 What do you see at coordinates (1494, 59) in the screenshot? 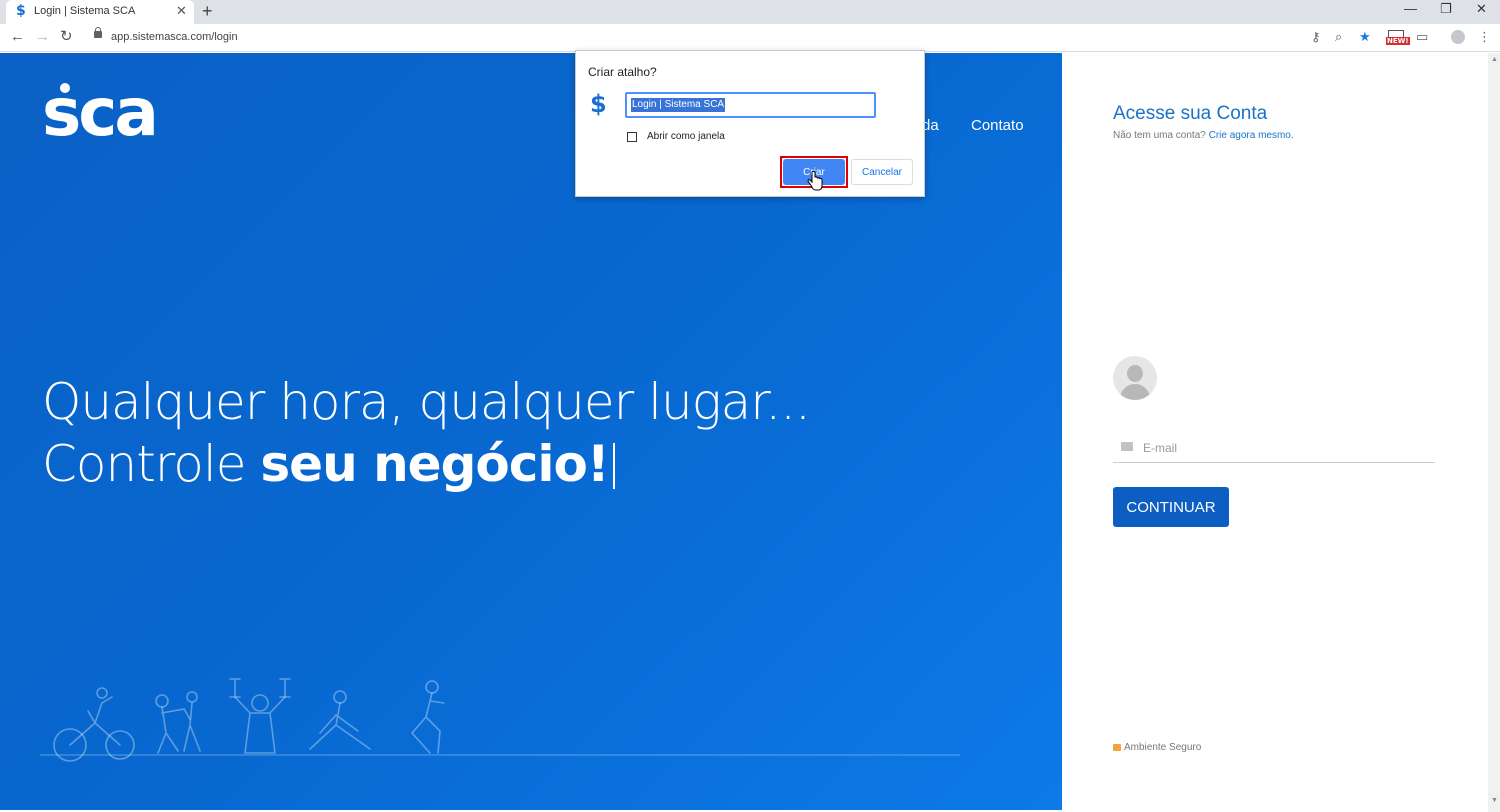
I see `scroll-up-icon: ▲` at bounding box center [1494, 59].